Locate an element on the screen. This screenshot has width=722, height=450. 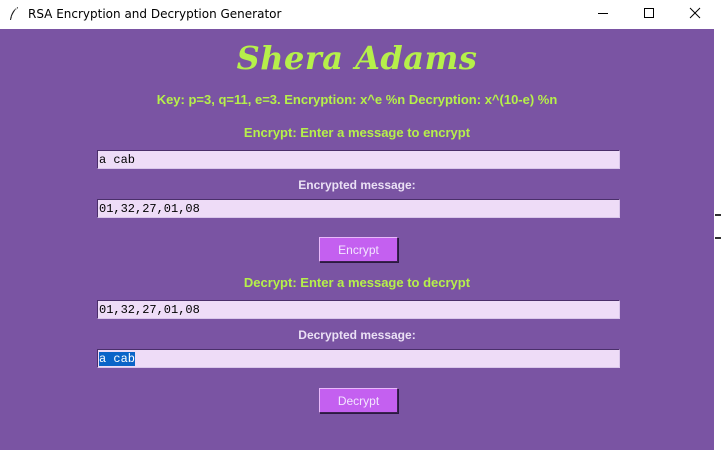
selected-text: a cab is located at coordinates (117, 359).